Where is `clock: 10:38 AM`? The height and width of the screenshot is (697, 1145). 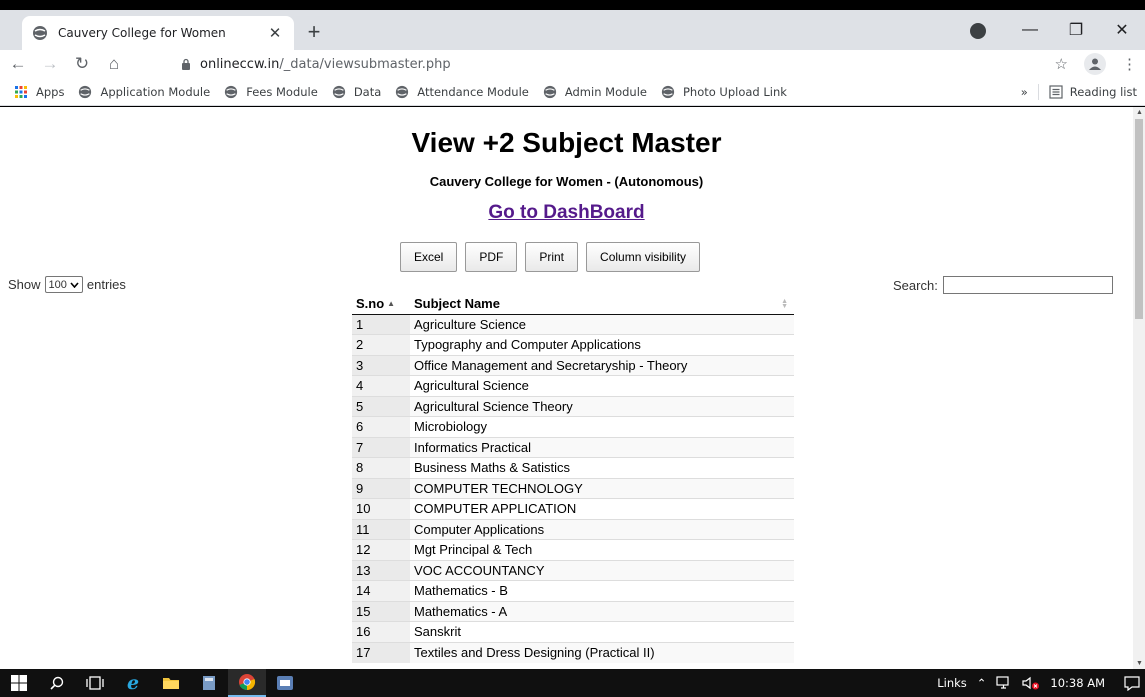
clock: 10:38 AM is located at coordinates (1077, 683).